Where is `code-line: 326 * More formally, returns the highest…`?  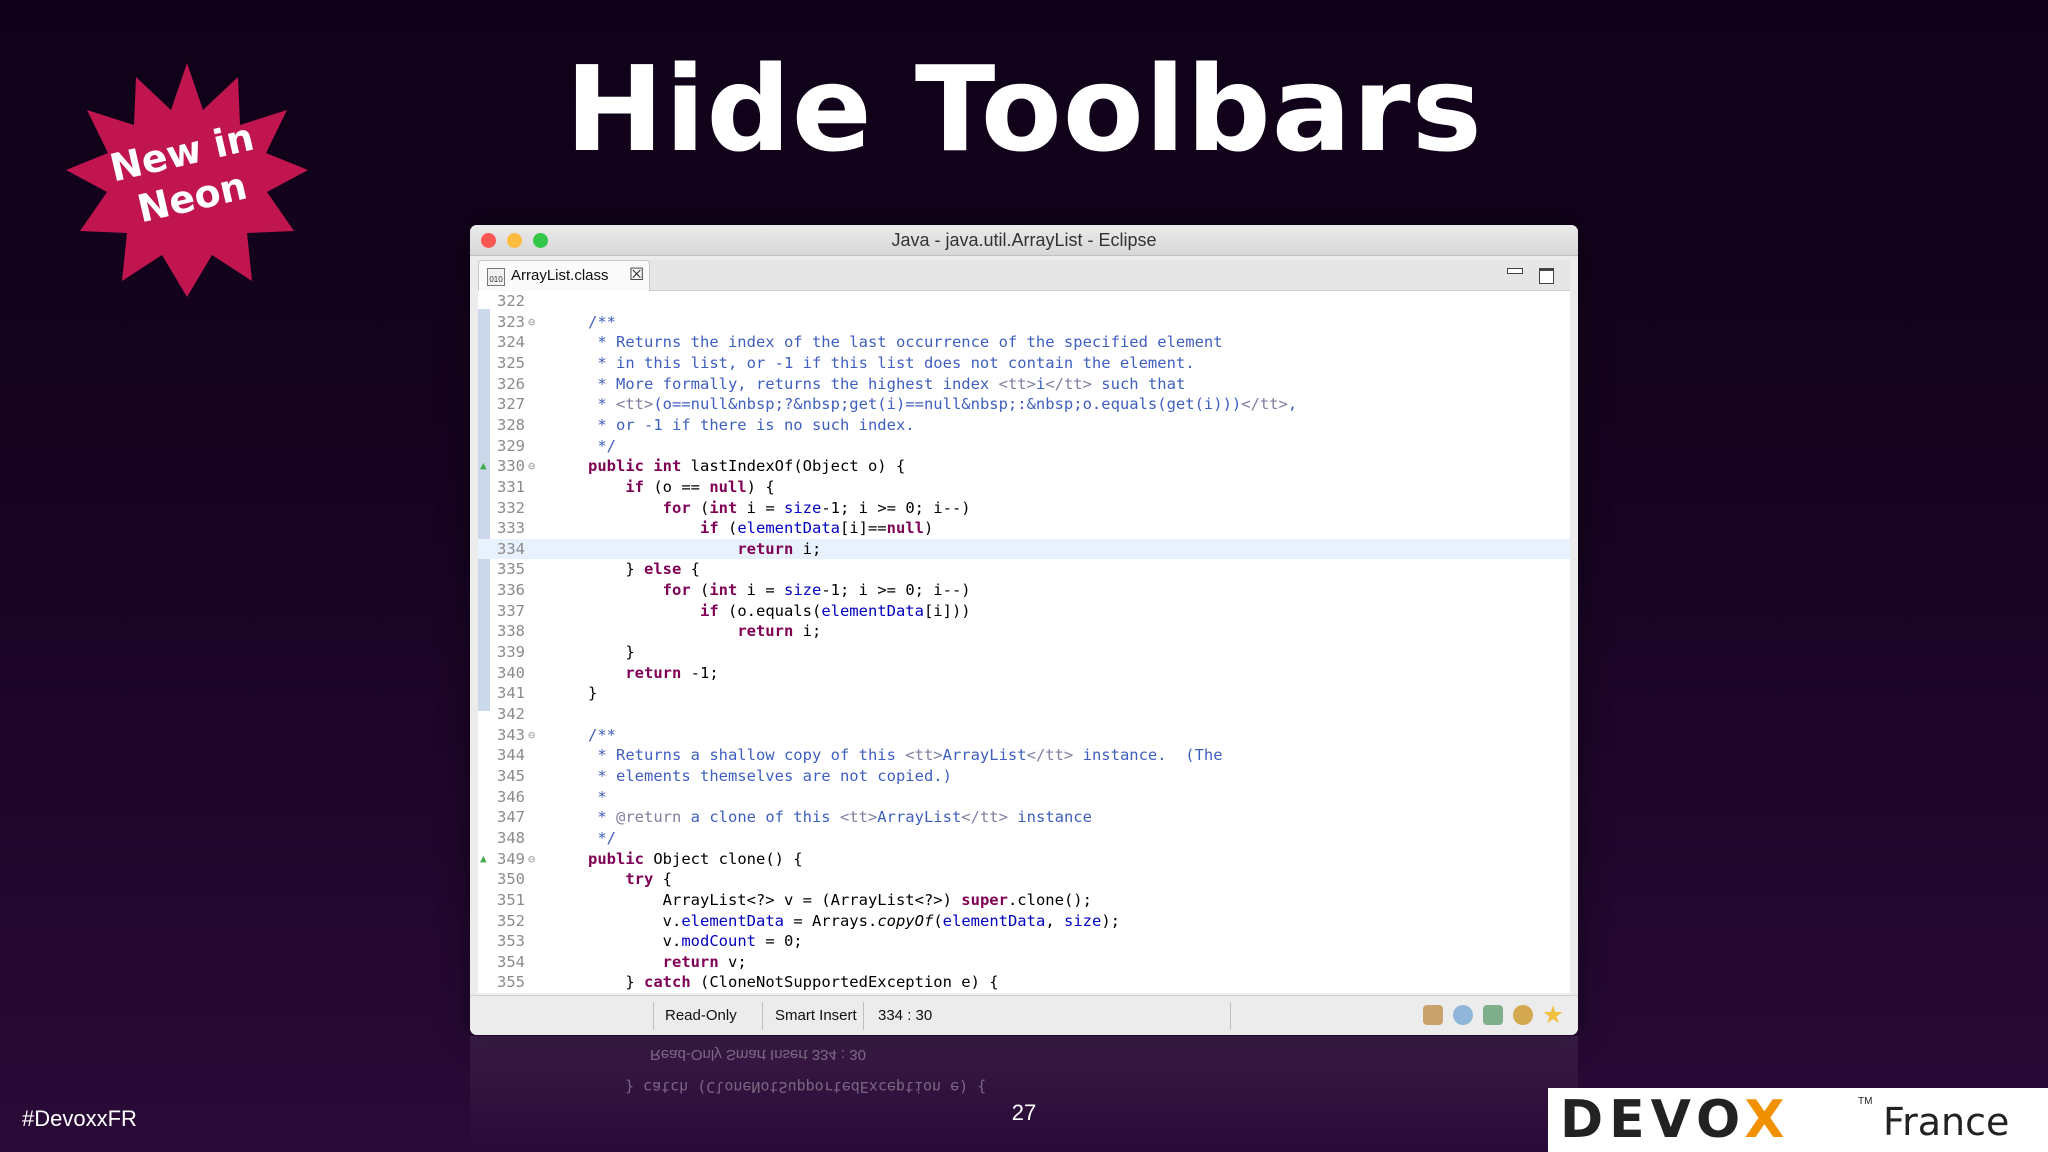
code-line: 326 * More formally, returns the highest… is located at coordinates (1024, 384).